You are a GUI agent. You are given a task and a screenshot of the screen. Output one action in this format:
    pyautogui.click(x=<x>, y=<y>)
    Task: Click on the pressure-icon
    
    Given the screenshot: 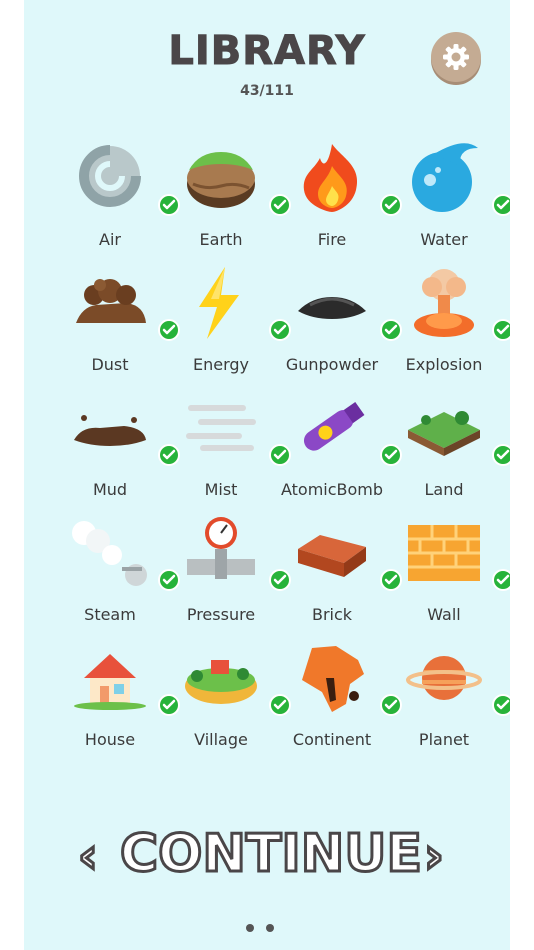 What is the action you would take?
    pyautogui.click(x=221, y=553)
    